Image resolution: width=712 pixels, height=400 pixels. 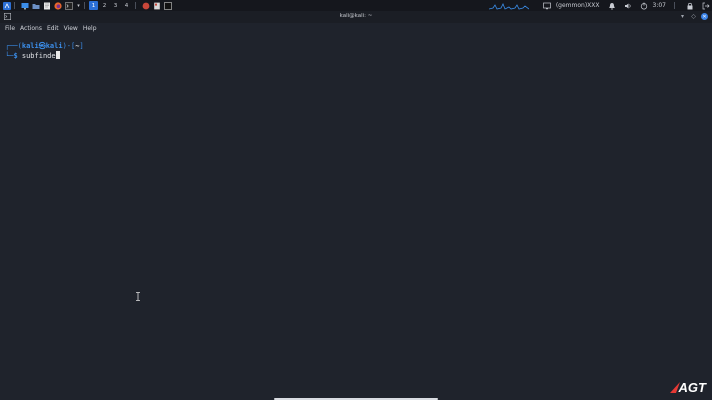 I want to click on desktop-icon, so click(x=25, y=6).